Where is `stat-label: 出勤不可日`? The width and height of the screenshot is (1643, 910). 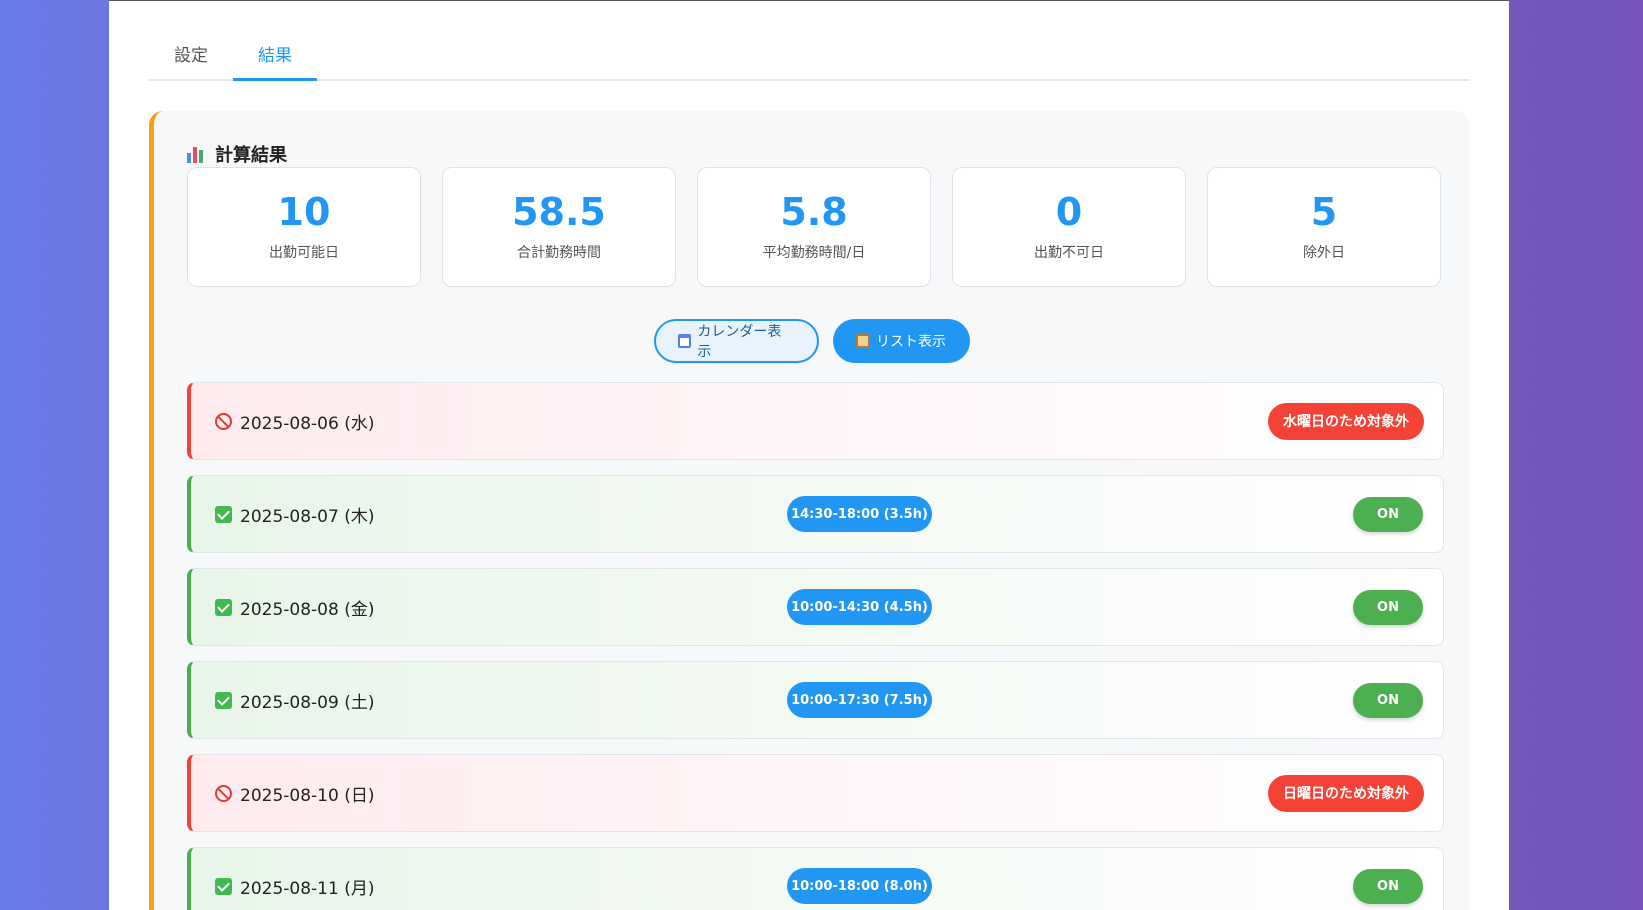
stat-label: 出勤不可日 is located at coordinates (1069, 252).